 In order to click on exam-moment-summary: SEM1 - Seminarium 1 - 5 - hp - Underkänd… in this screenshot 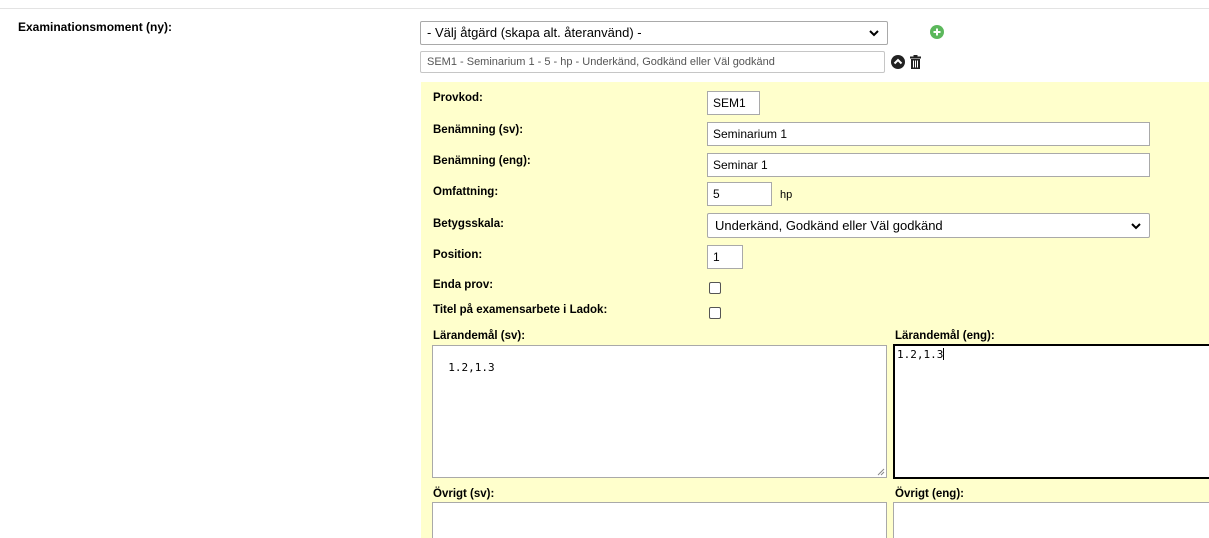, I will do `click(652, 62)`.